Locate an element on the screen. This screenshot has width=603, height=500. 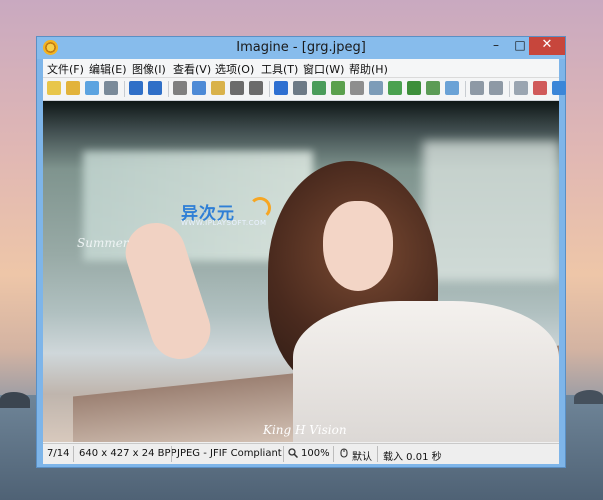
menu-tools: 工具(T) is located at coordinates (279, 69).